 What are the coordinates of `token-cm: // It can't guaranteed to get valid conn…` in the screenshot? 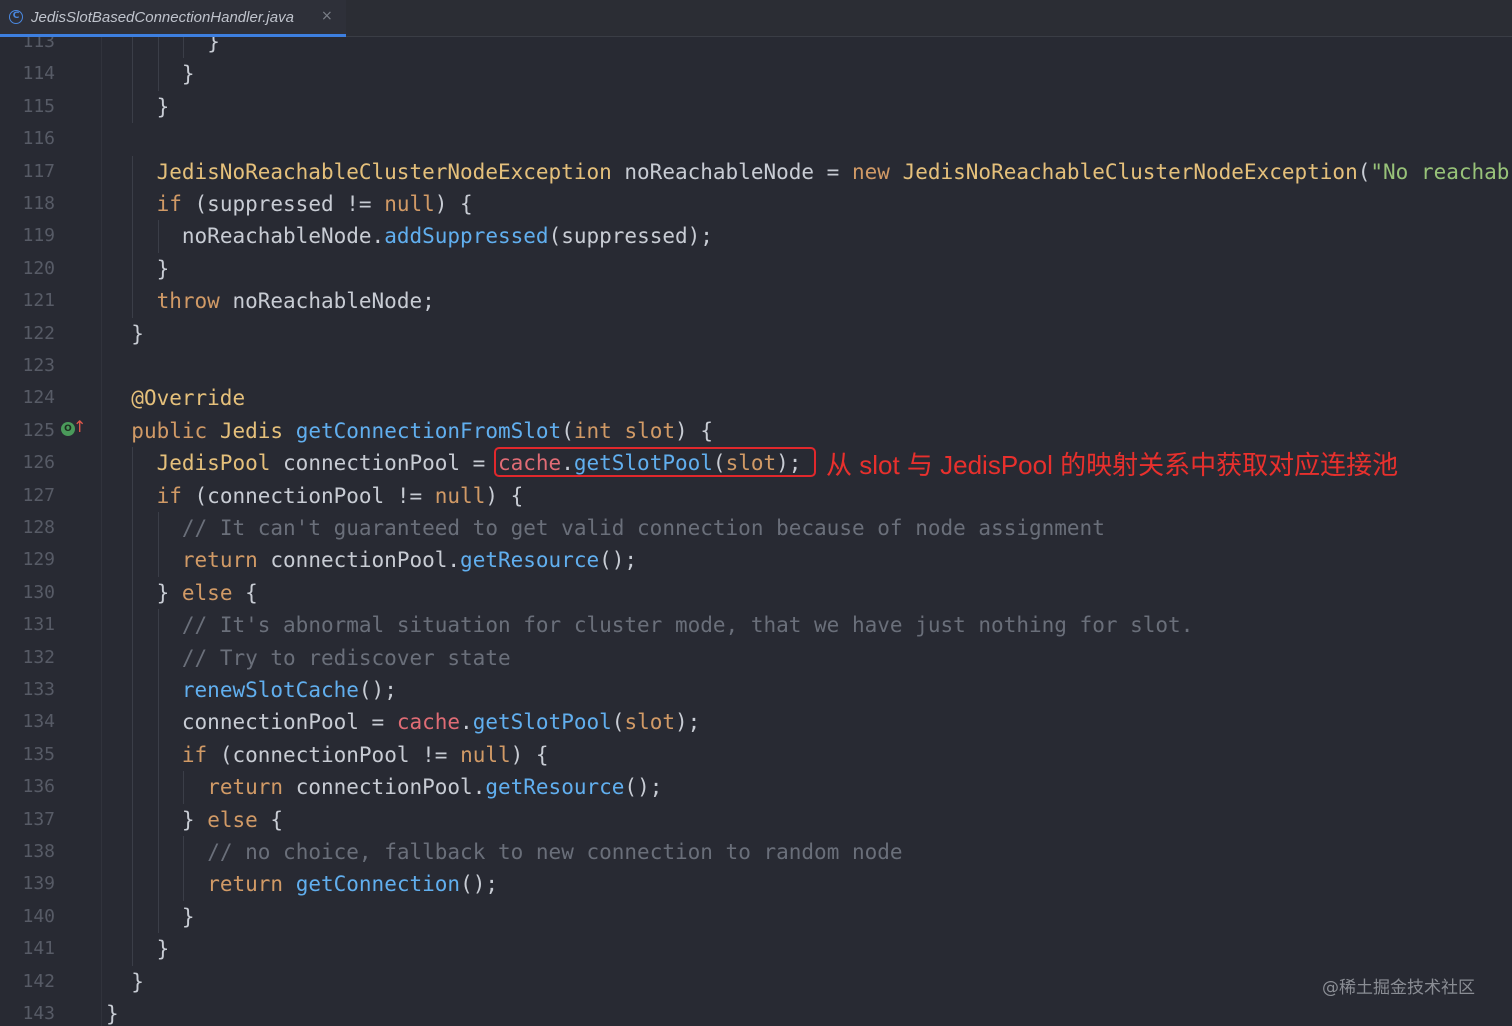 It's located at (643, 528).